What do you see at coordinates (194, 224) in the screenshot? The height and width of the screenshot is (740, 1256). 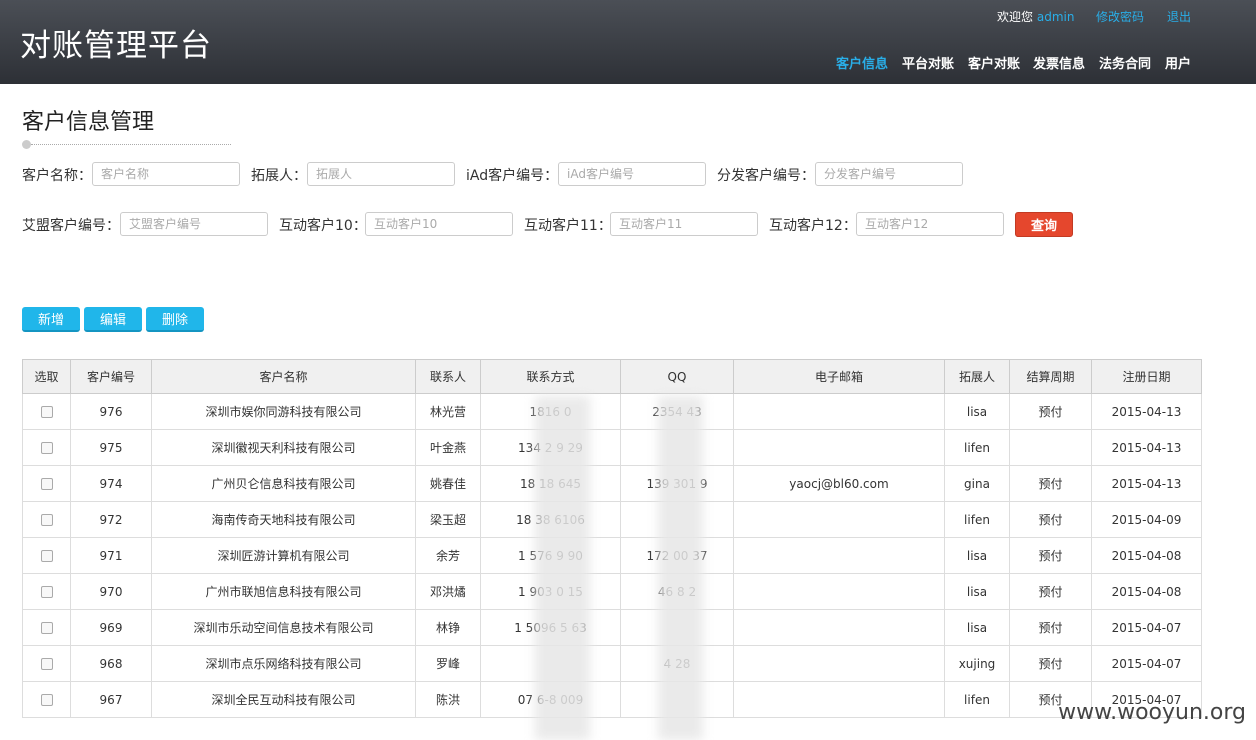 I see `aimeng-id-input` at bounding box center [194, 224].